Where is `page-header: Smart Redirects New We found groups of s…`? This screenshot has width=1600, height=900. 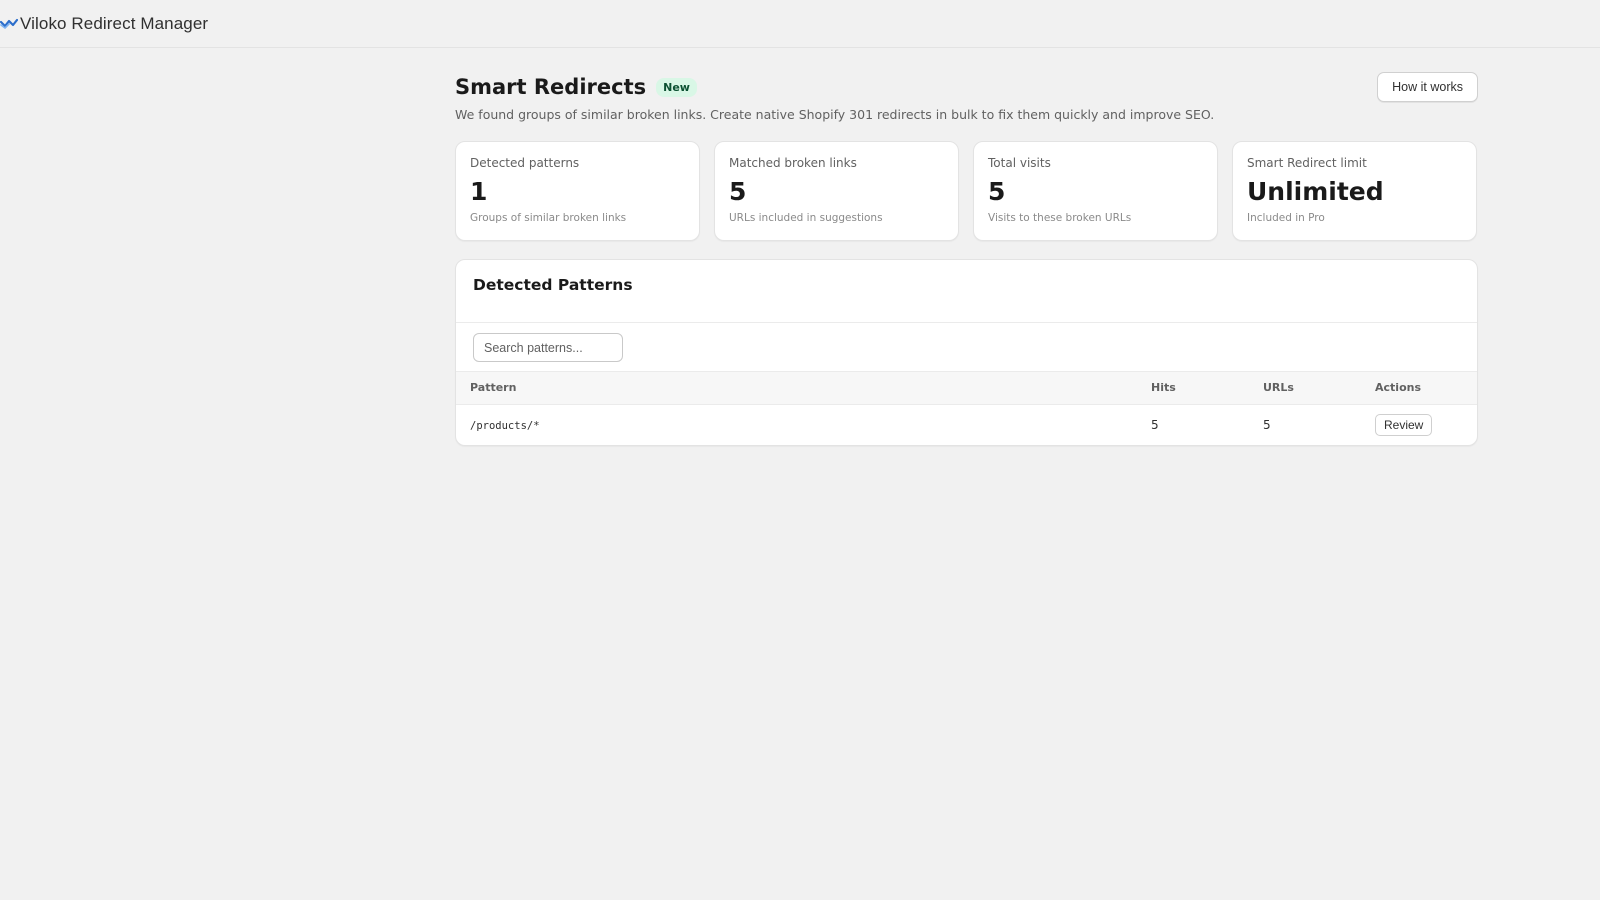 page-header: Smart Redirects New We found groups of s… is located at coordinates (966, 94).